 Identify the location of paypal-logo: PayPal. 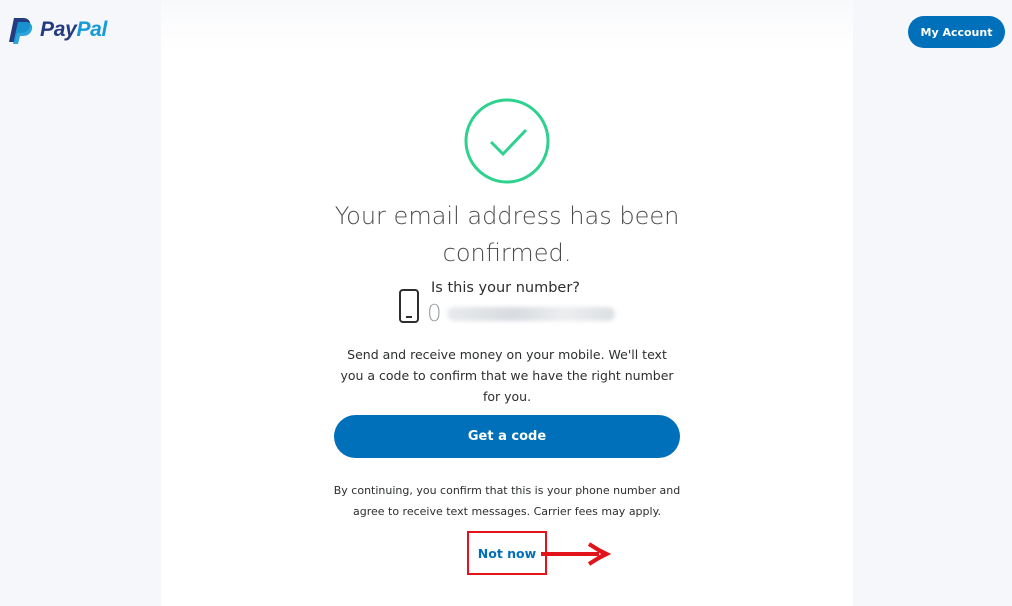
(57, 30).